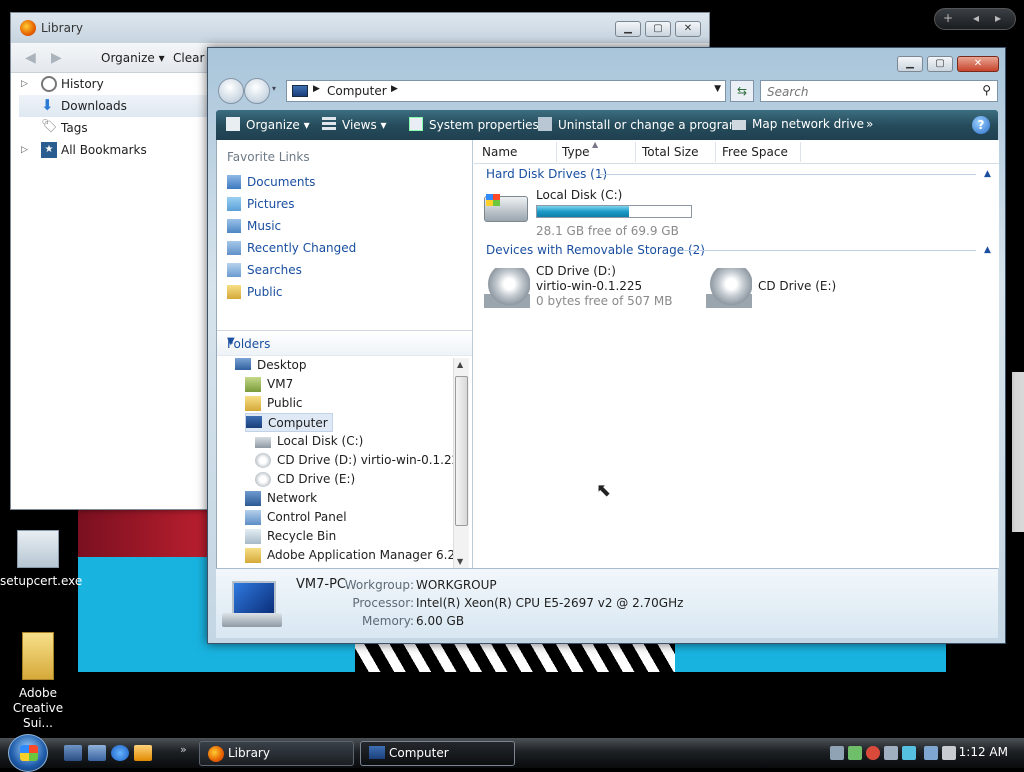 This screenshot has height=772, width=1024. I want to click on help-icon: ?, so click(981, 125).